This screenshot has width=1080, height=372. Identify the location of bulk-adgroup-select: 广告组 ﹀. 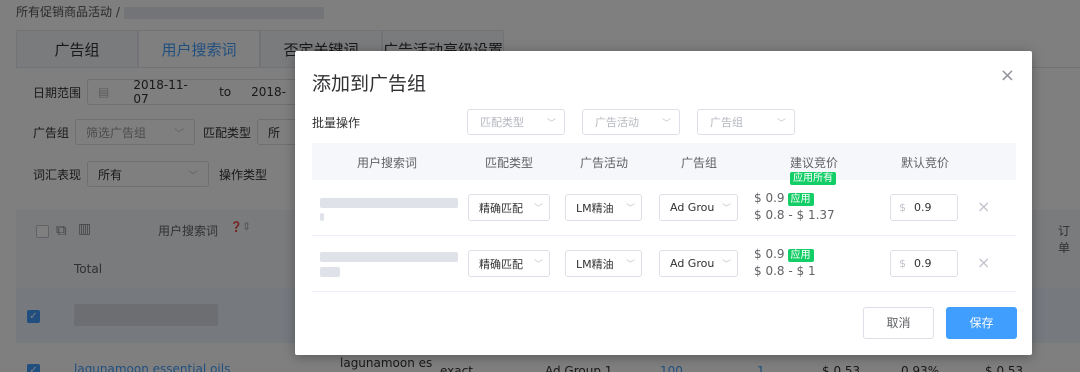
(746, 122).